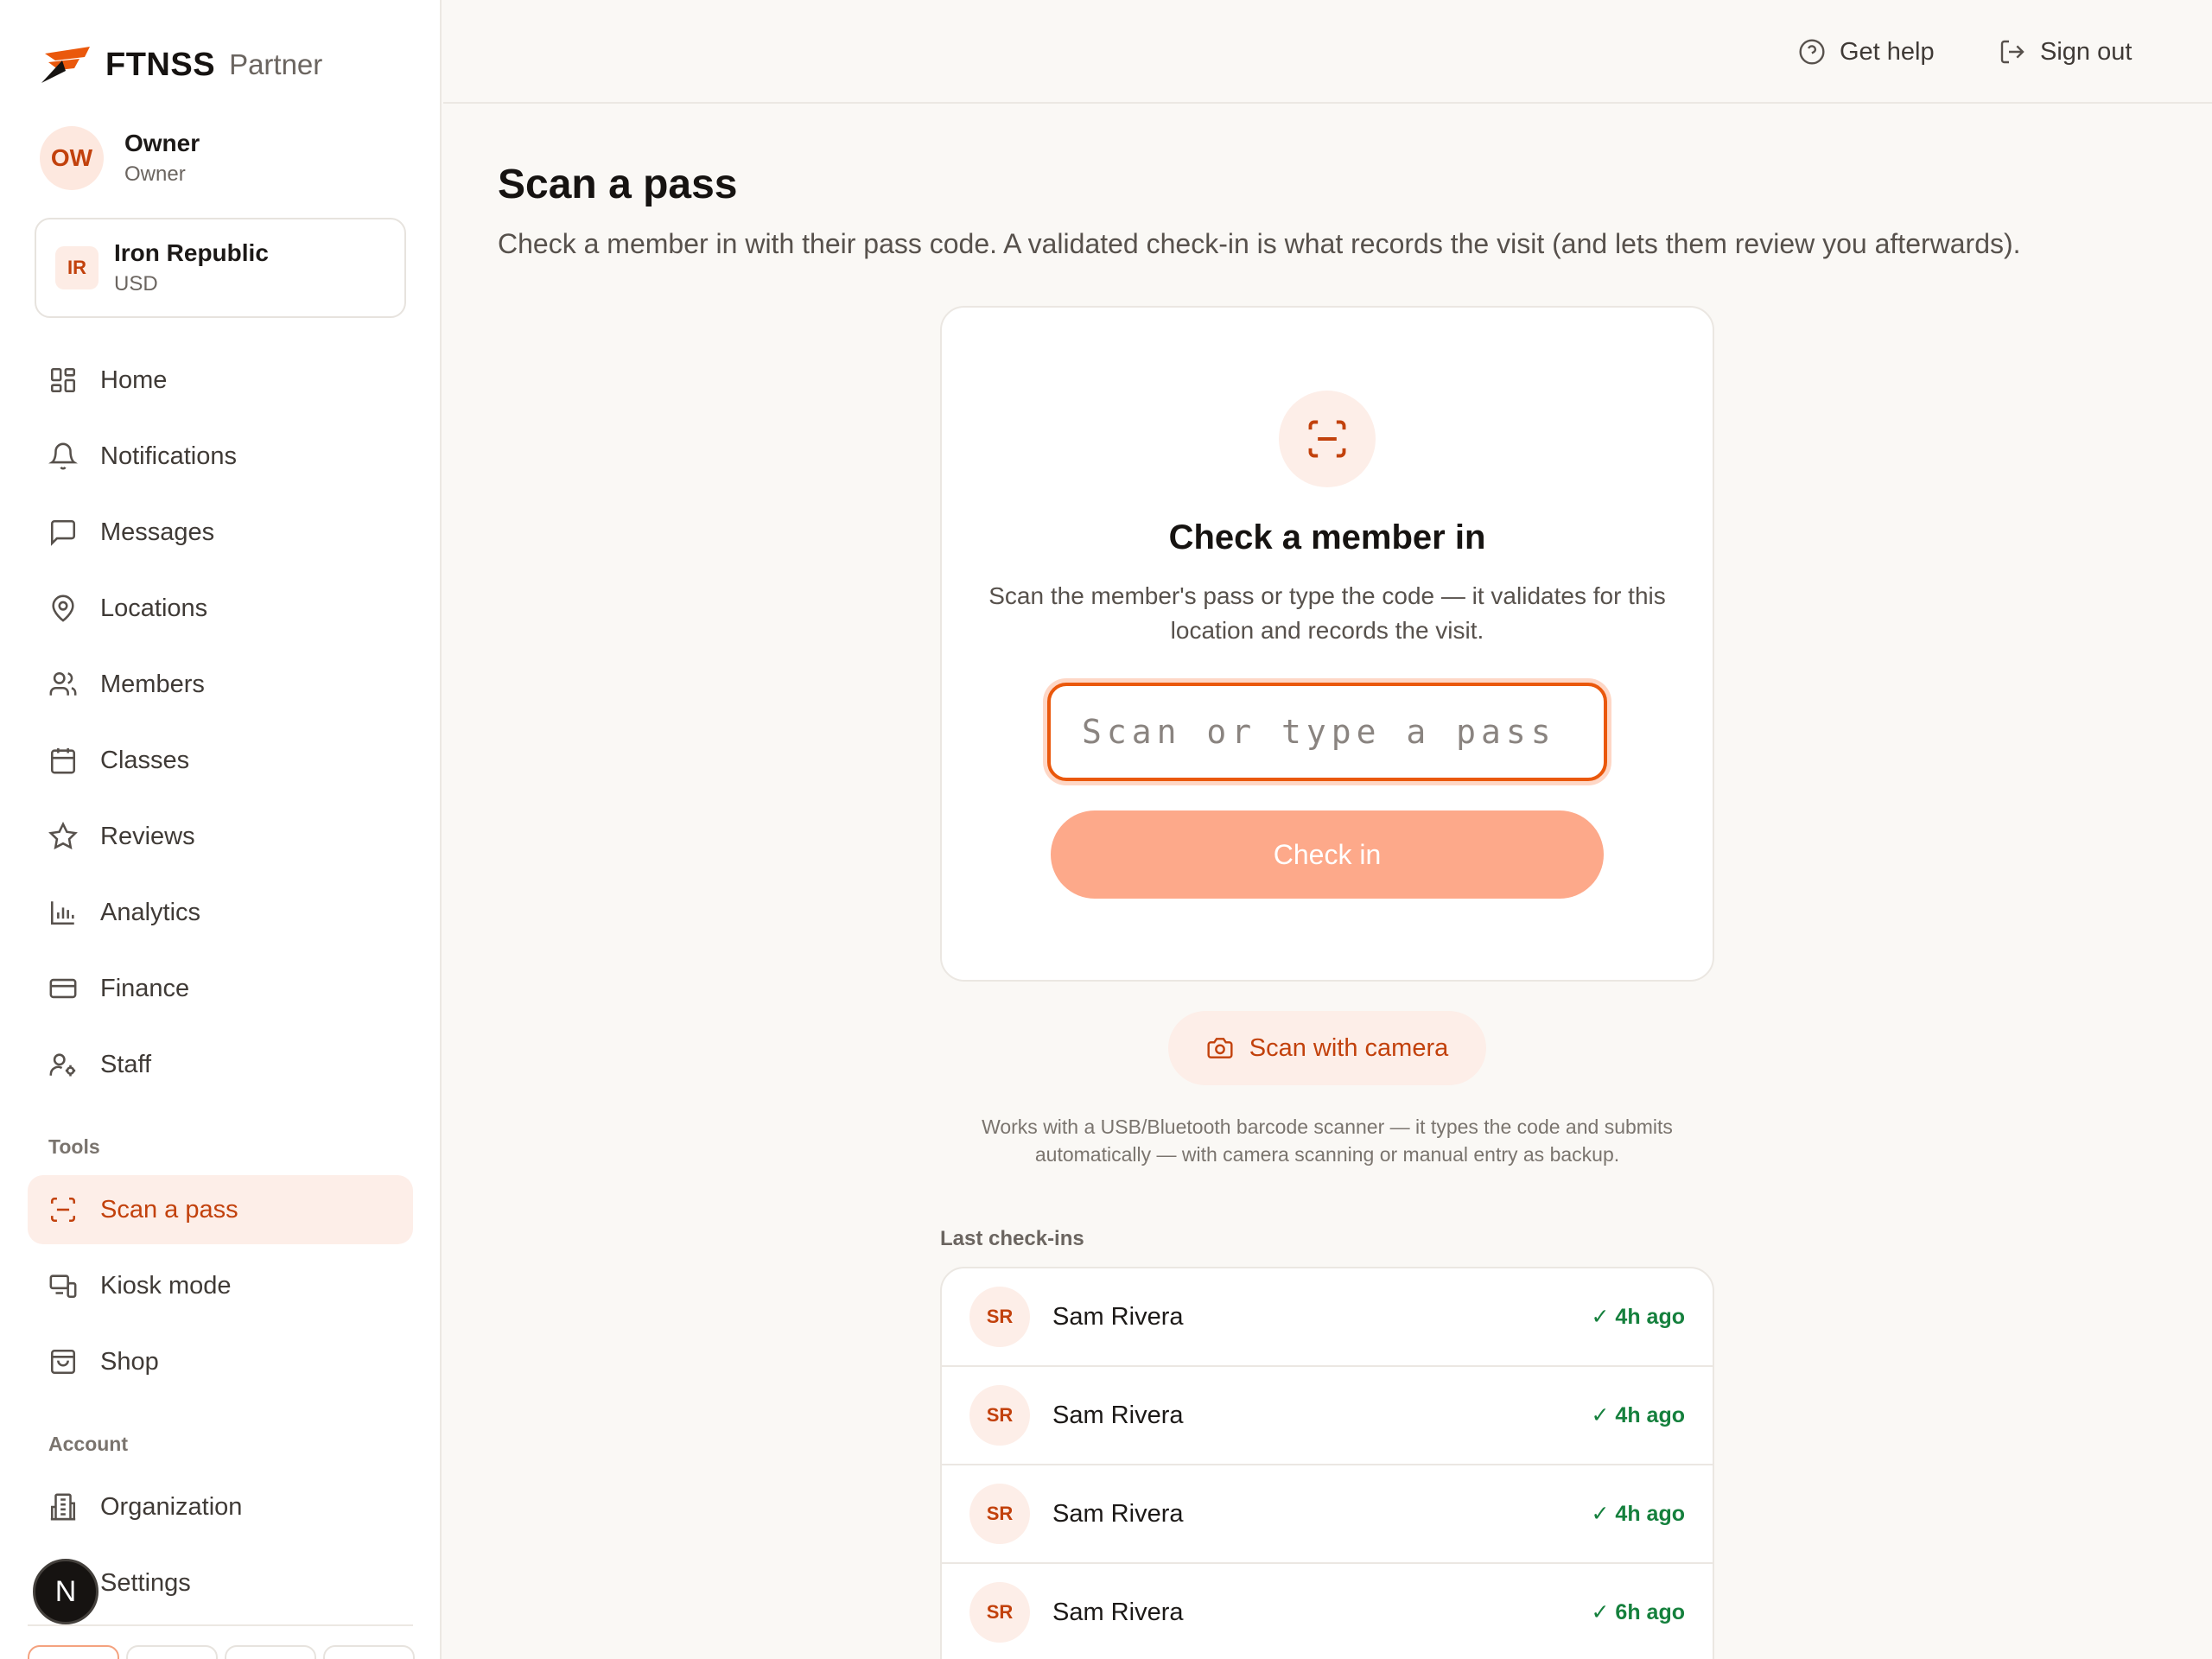  What do you see at coordinates (1327, 52) in the screenshot?
I see `topbar: Get help Sign out` at bounding box center [1327, 52].